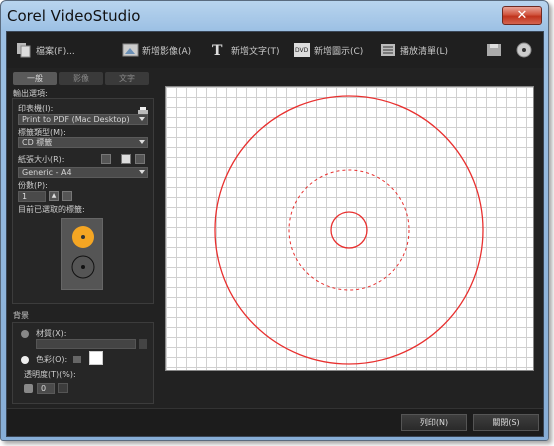  I want to click on disc-button, so click(524, 50).